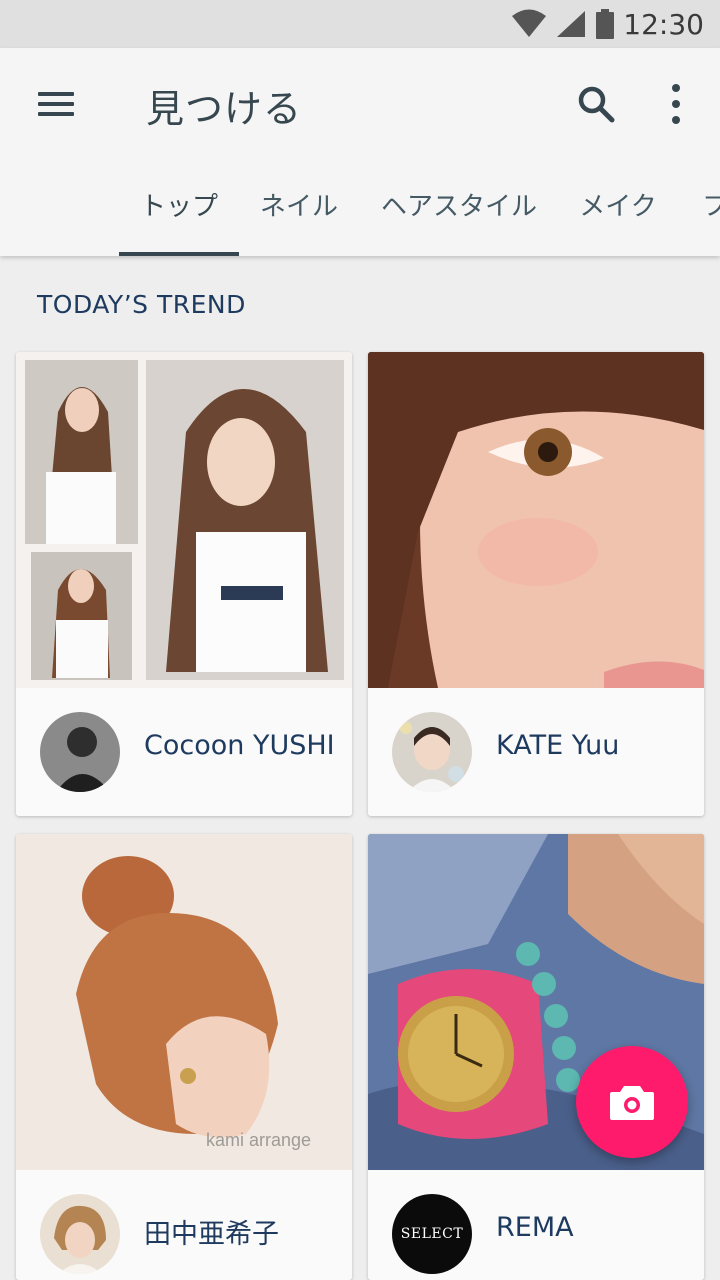 This screenshot has height=1280, width=720. What do you see at coordinates (663, 24) in the screenshot?
I see `status-time: 12:30` at bounding box center [663, 24].